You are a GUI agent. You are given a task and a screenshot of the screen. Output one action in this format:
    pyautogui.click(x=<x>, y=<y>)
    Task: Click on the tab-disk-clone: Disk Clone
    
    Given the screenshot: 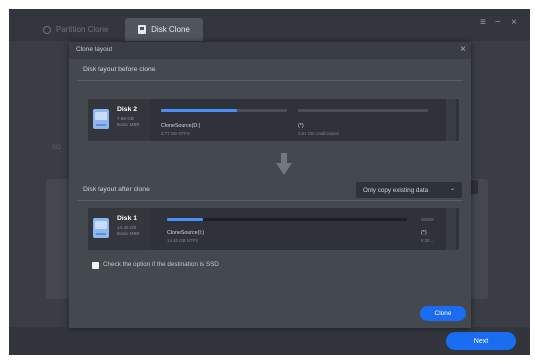 What is the action you would take?
    pyautogui.click(x=164, y=29)
    